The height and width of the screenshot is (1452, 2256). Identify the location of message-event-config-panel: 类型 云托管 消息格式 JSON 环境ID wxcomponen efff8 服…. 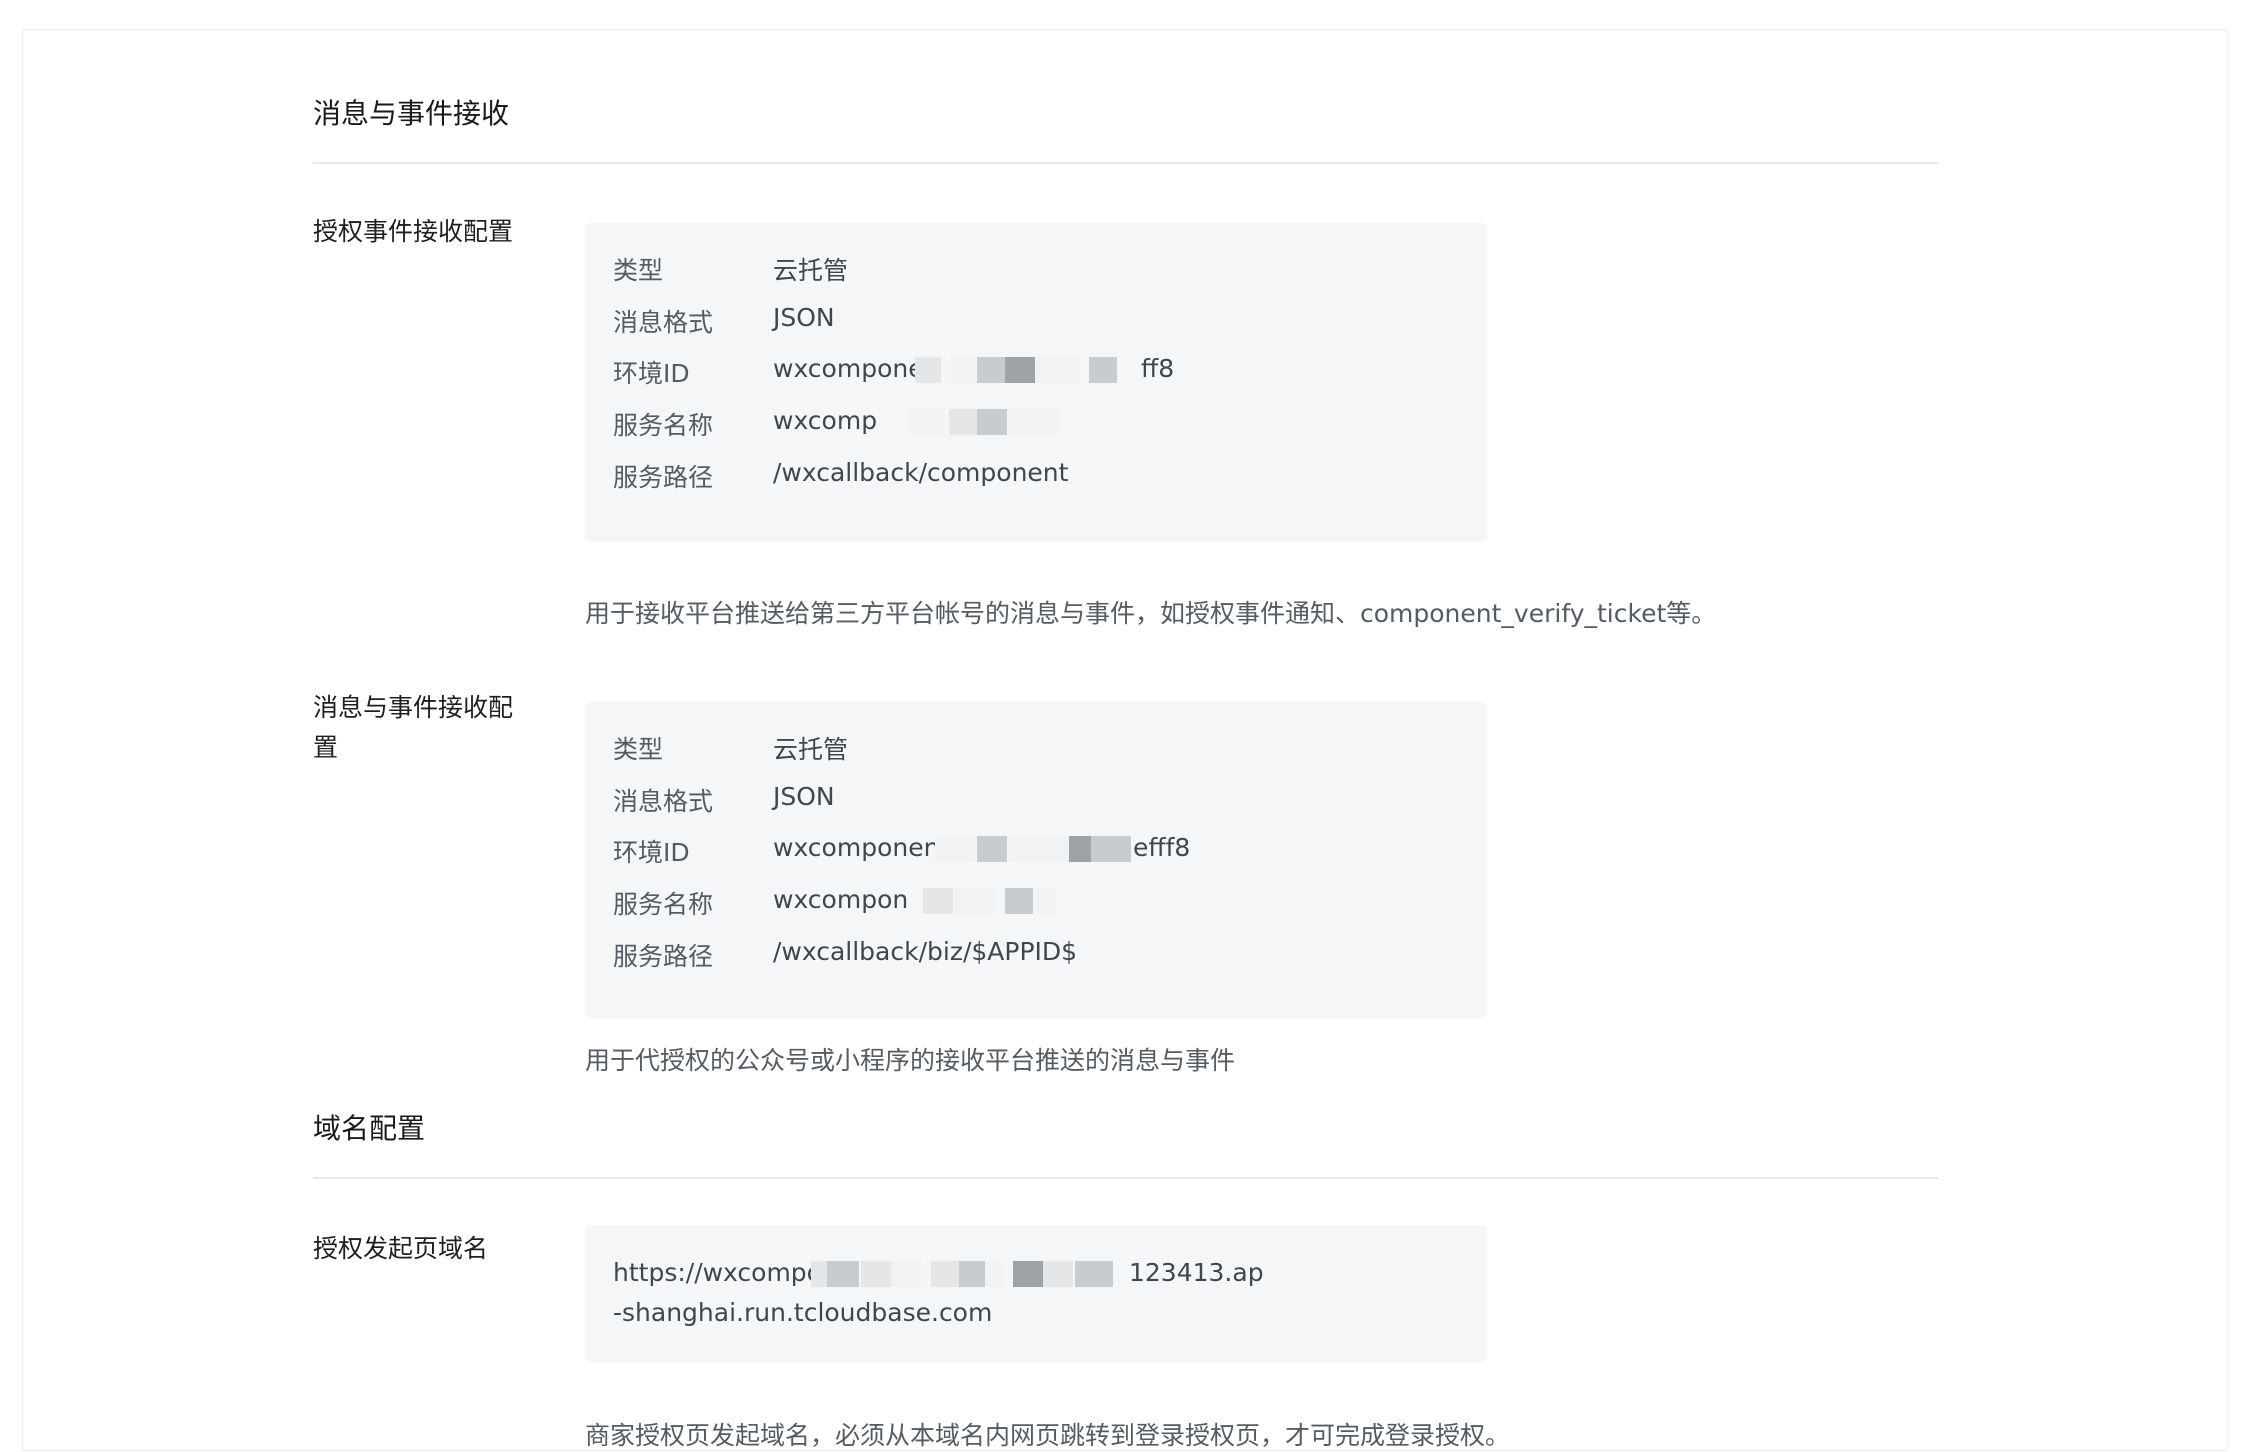
(1036, 860).